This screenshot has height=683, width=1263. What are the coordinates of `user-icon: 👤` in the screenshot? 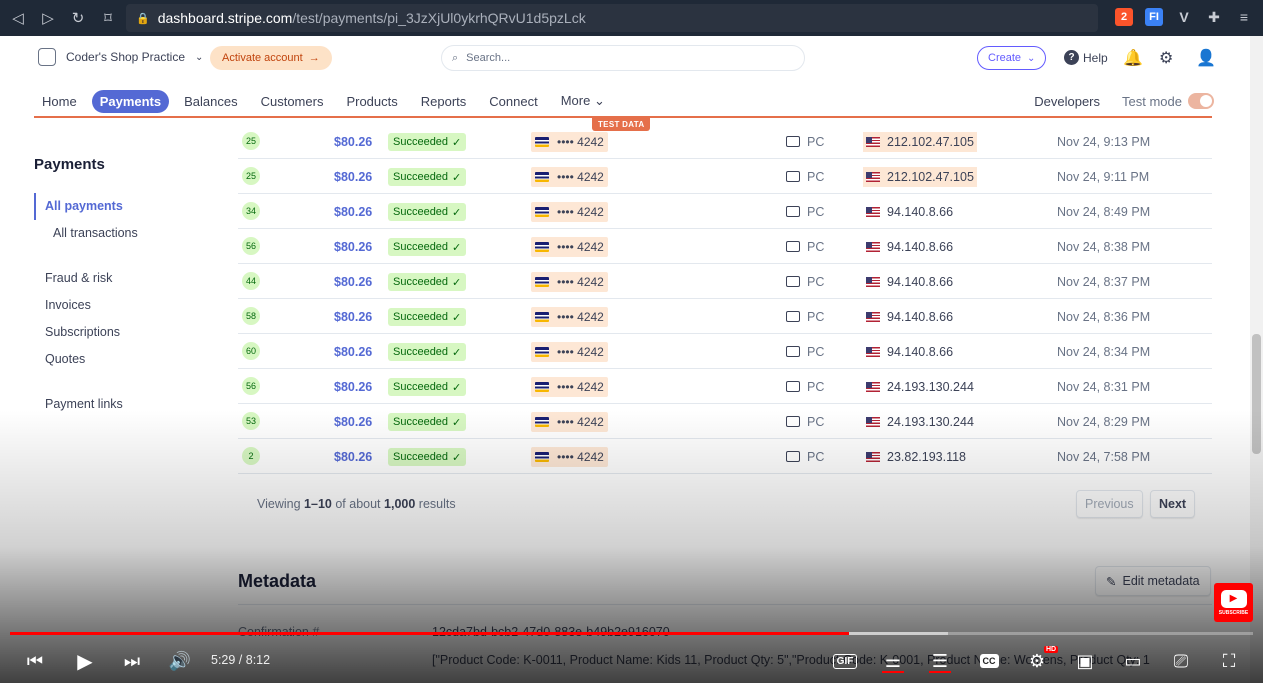 It's located at (1206, 58).